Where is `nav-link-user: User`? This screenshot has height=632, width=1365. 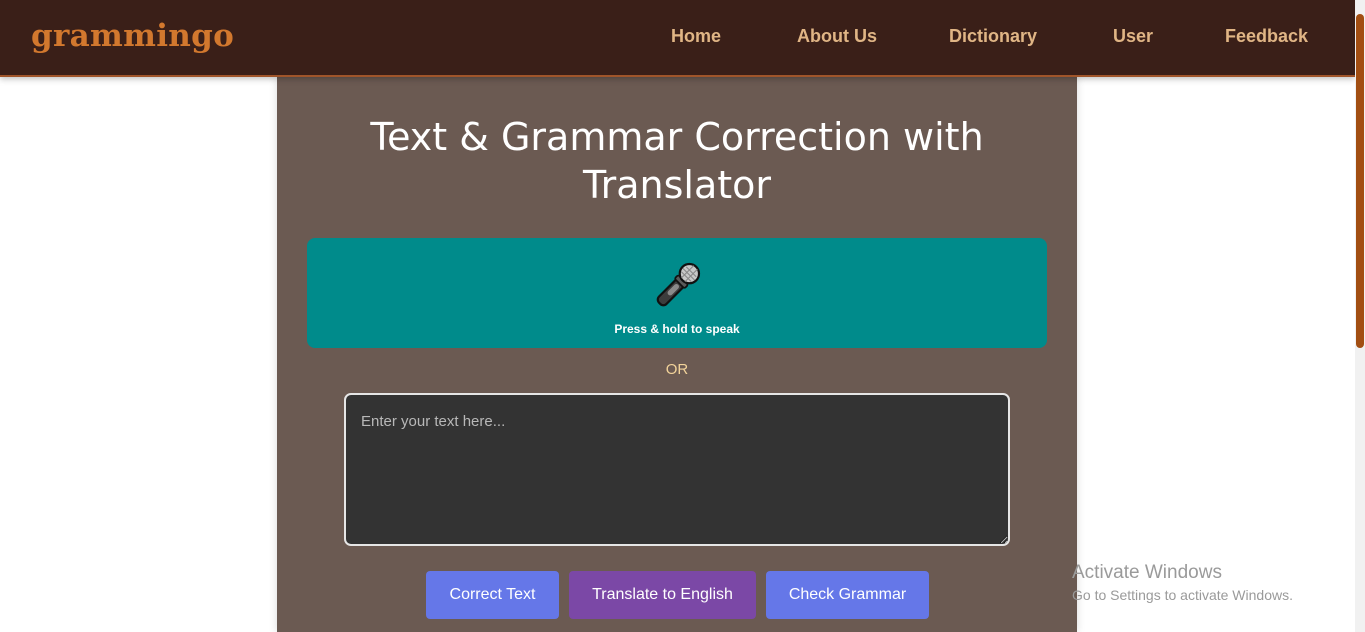
nav-link-user: User is located at coordinates (1133, 36).